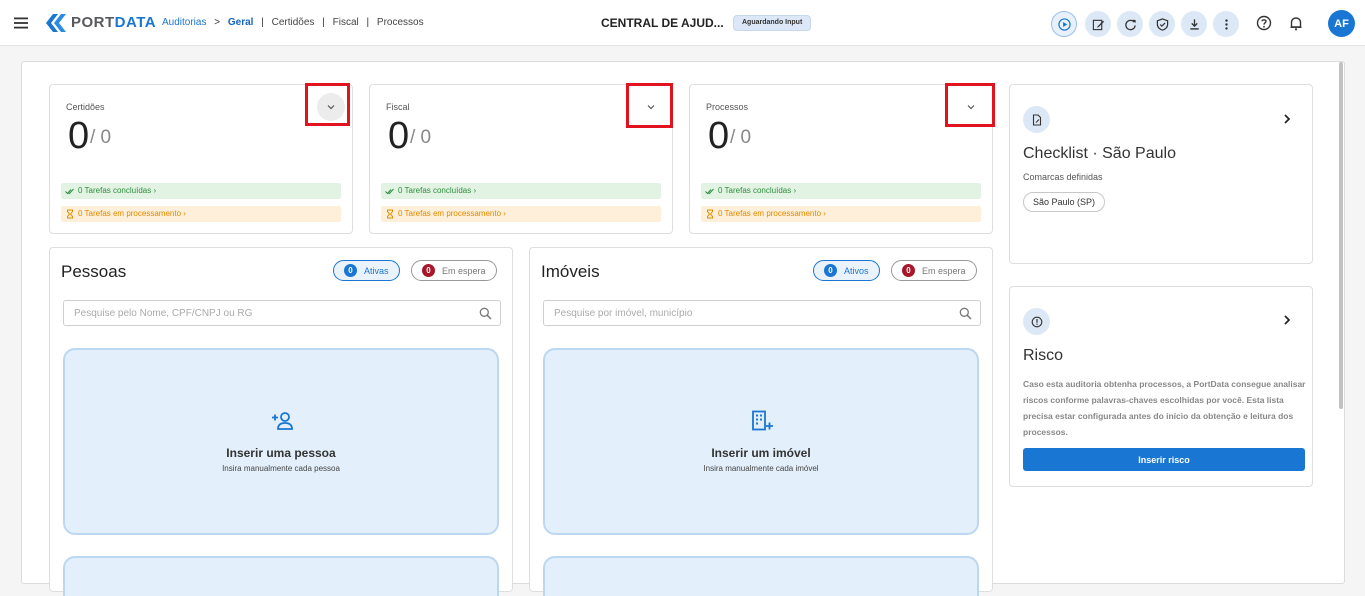 This screenshot has height=596, width=1365. What do you see at coordinates (94, 271) in the screenshot?
I see `section-title: Pessoas` at bounding box center [94, 271].